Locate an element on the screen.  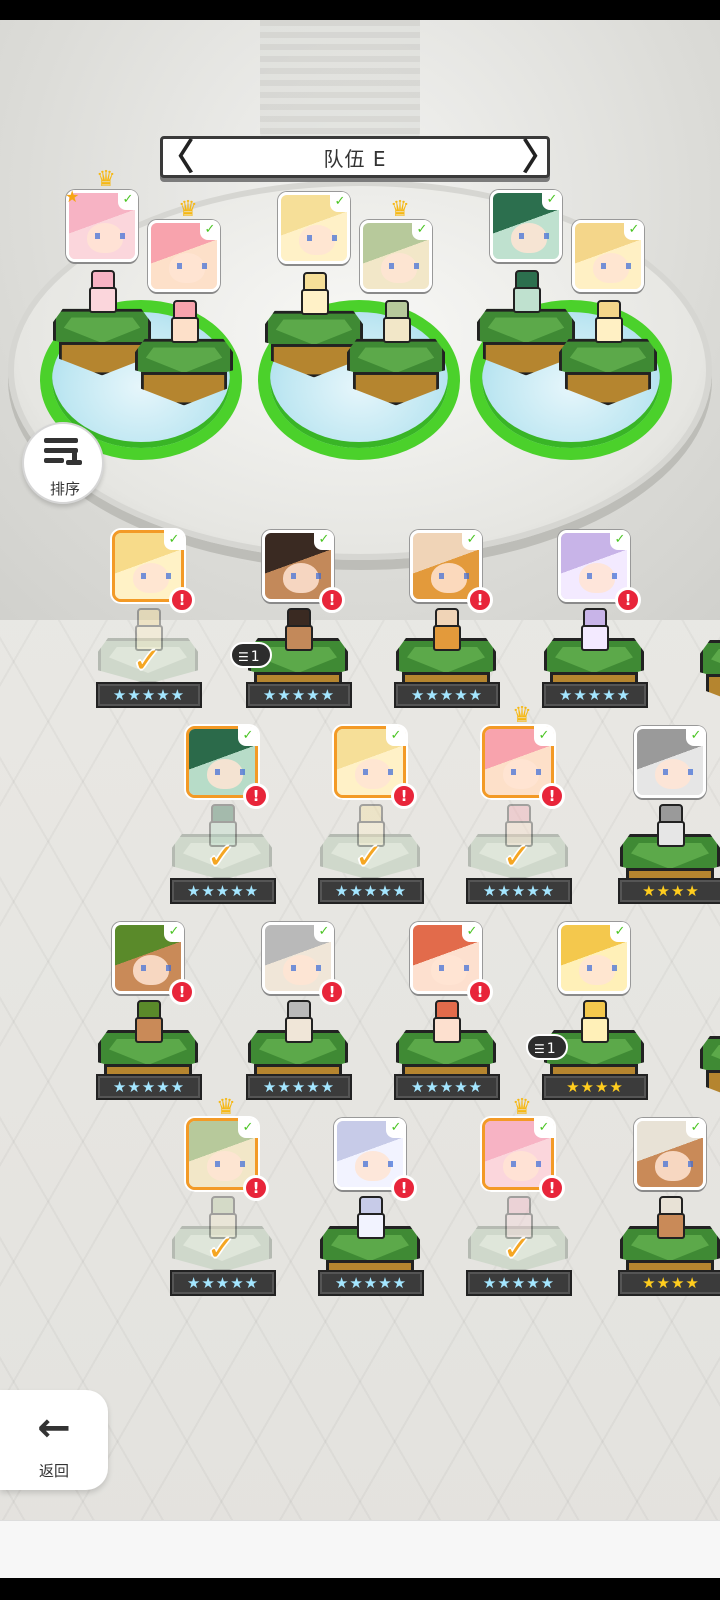
duplicate-count-badge: ☰ 1 is located at coordinates (547, 1047).